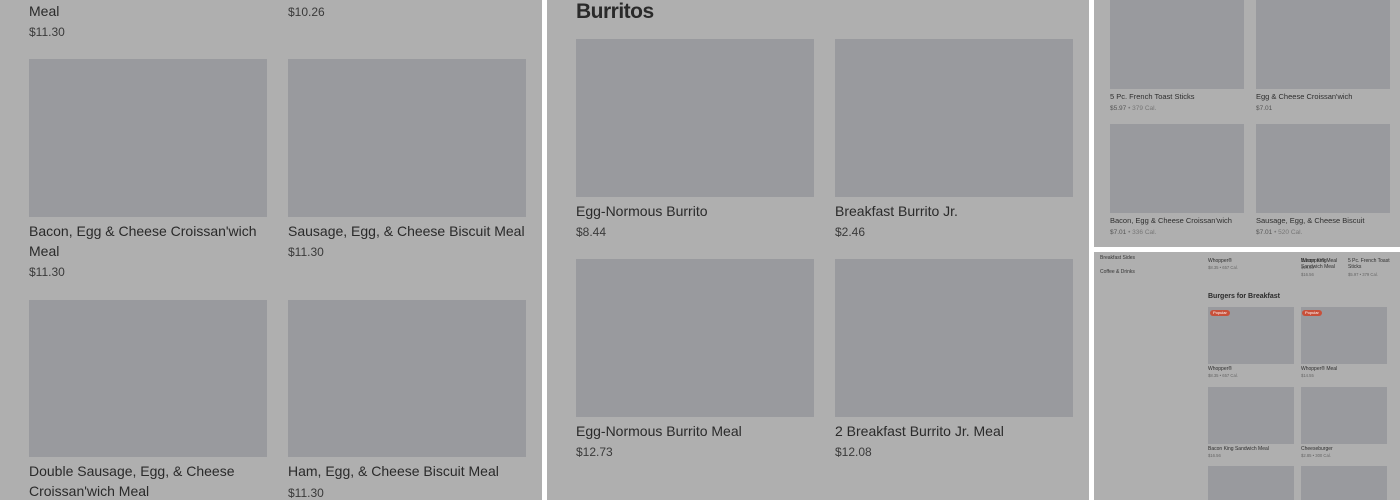 Image resolution: width=1400 pixels, height=500 pixels. Describe the element at coordinates (408, 471) in the screenshot. I see `item-name: Ham, Egg, & Cheese Biscuit Meal` at that location.